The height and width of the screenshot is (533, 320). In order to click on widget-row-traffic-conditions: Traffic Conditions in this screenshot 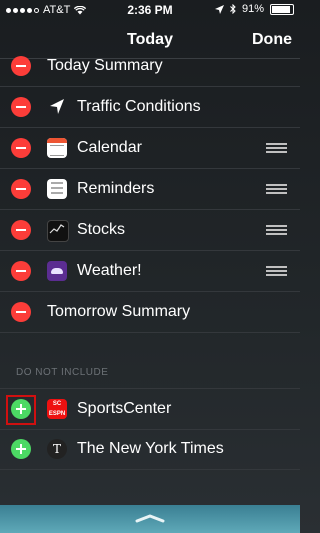, I will do `click(150, 107)`.